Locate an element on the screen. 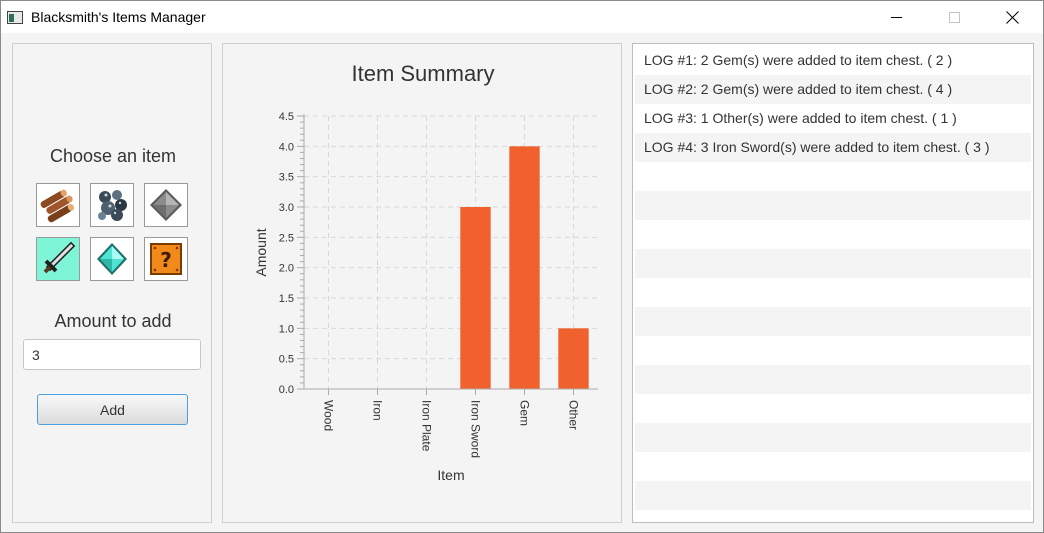 Image resolution: width=1044 pixels, height=533 pixels. wood-icon is located at coordinates (57, 206).